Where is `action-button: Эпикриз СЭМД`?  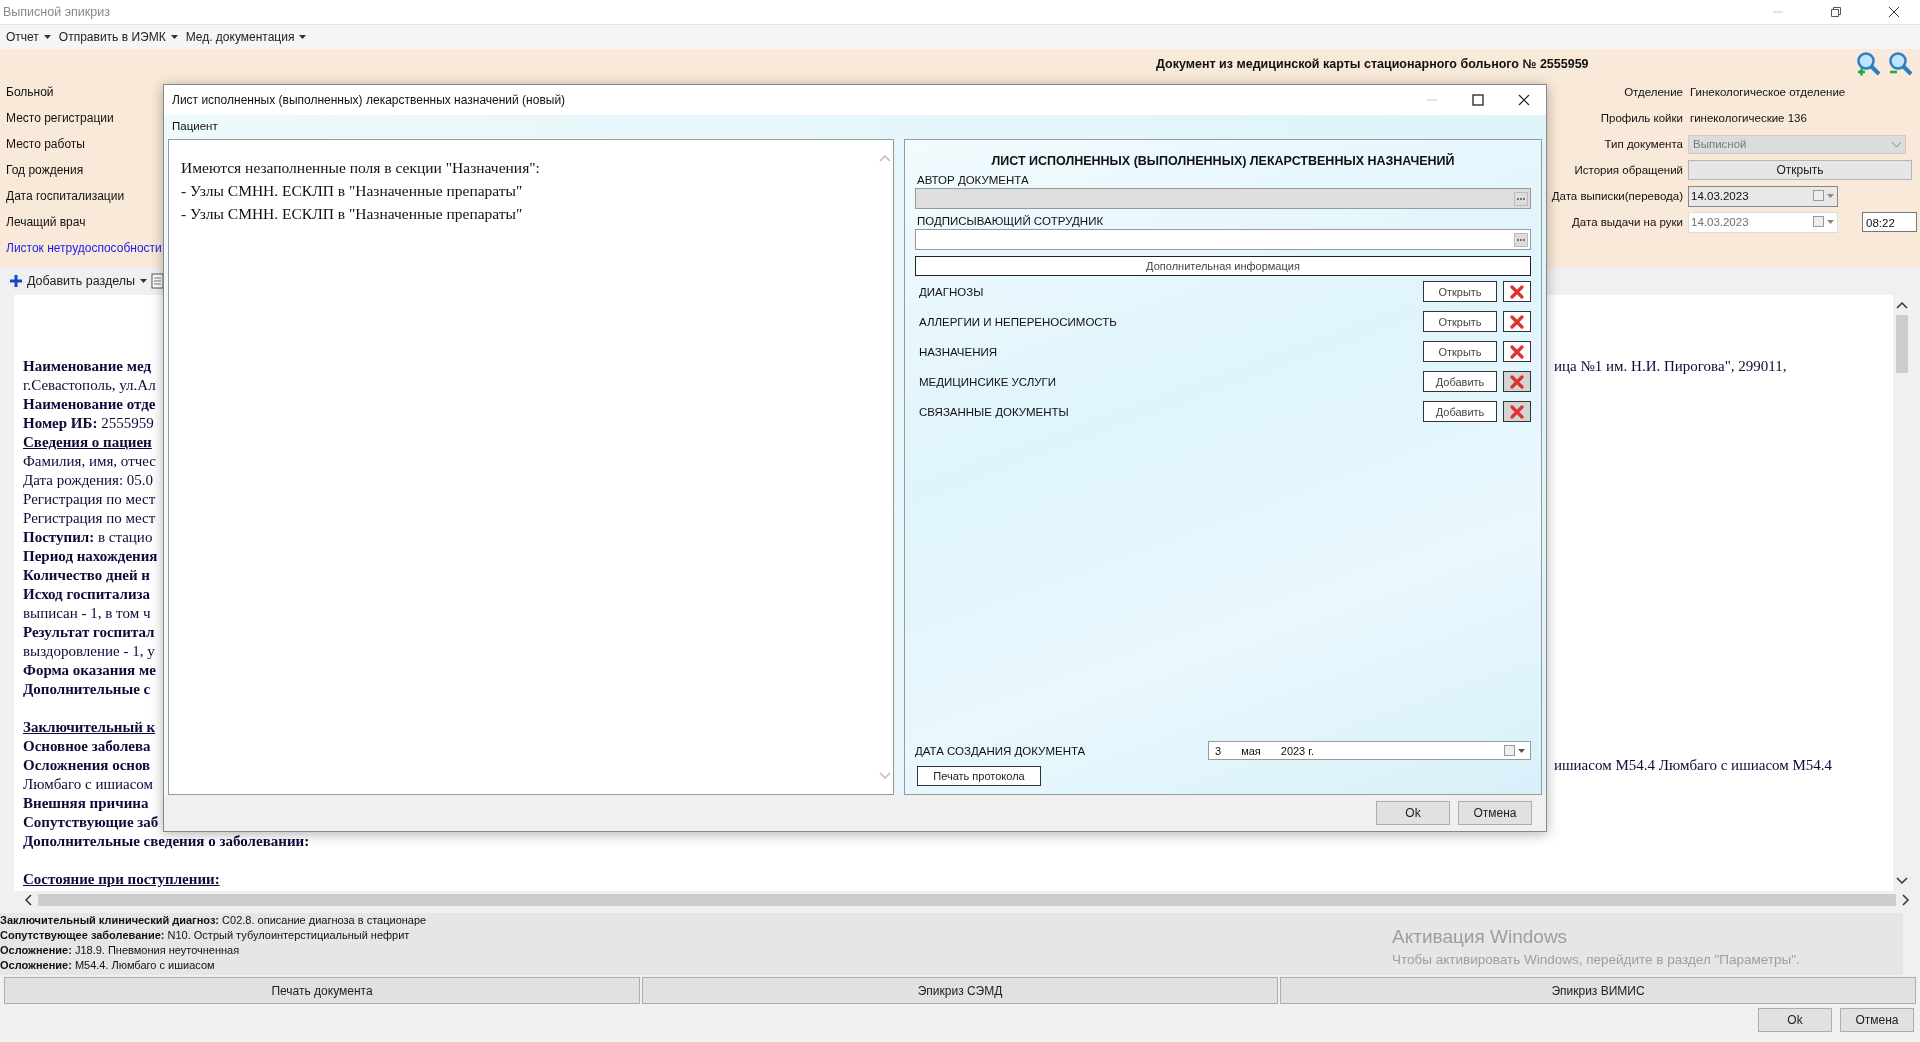 action-button: Эпикриз СЭМД is located at coordinates (960, 990).